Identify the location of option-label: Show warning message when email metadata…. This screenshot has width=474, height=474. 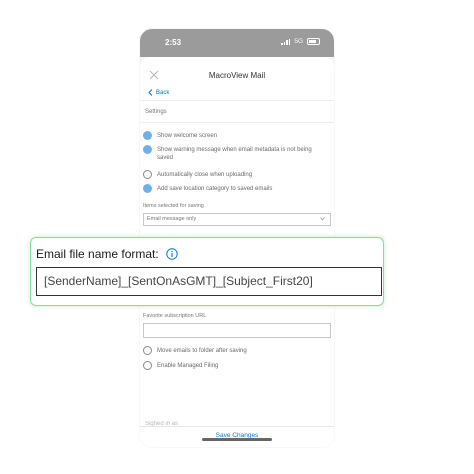
(234, 154).